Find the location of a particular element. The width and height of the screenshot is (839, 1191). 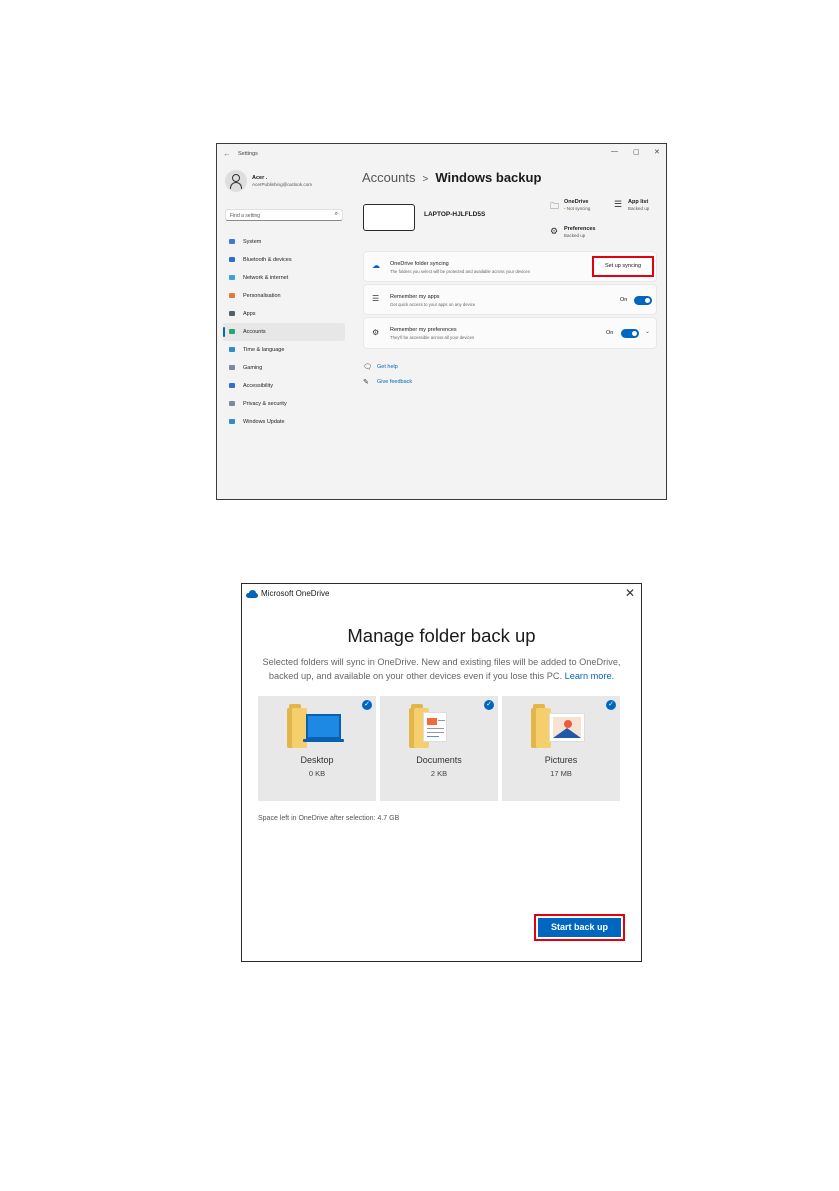

back-arrow-icon: ← is located at coordinates (227, 153).